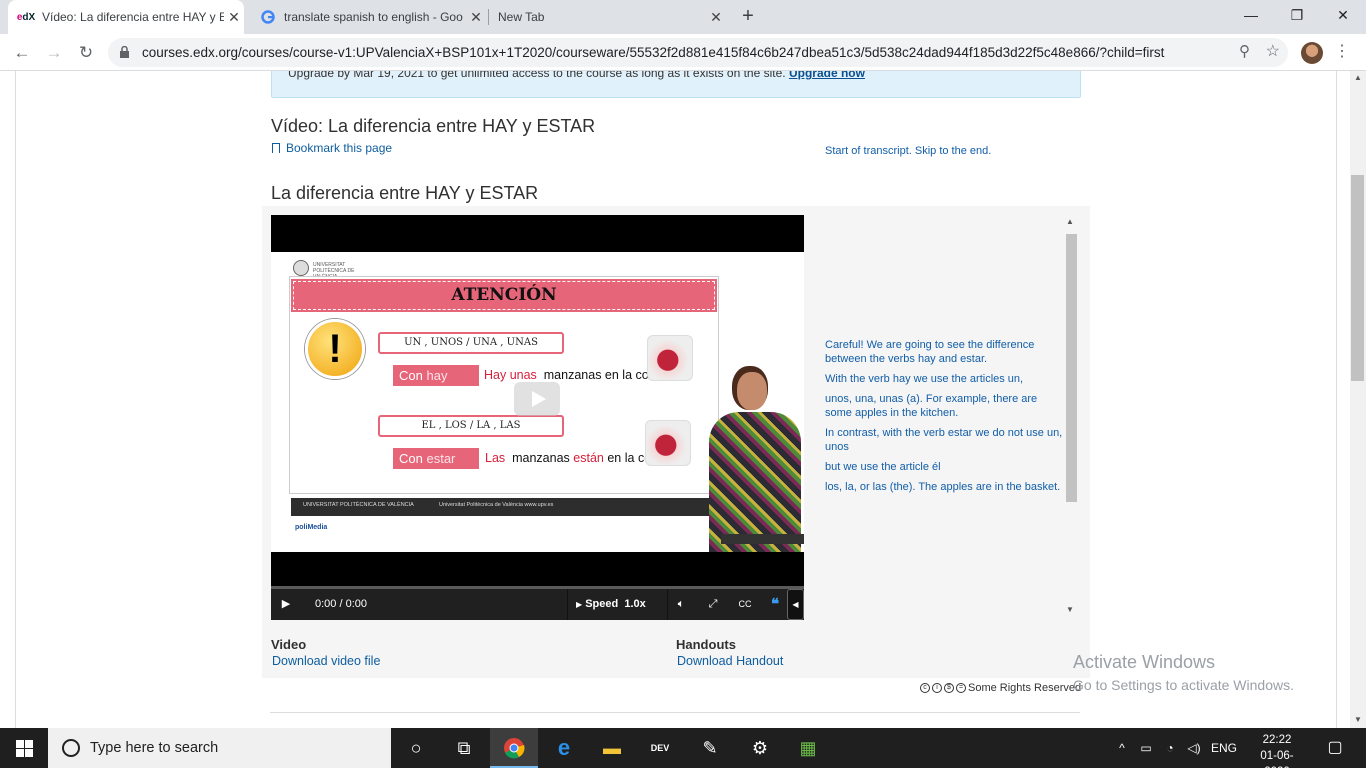 The height and width of the screenshot is (768, 1366). What do you see at coordinates (675, 712) in the screenshot?
I see `divider` at bounding box center [675, 712].